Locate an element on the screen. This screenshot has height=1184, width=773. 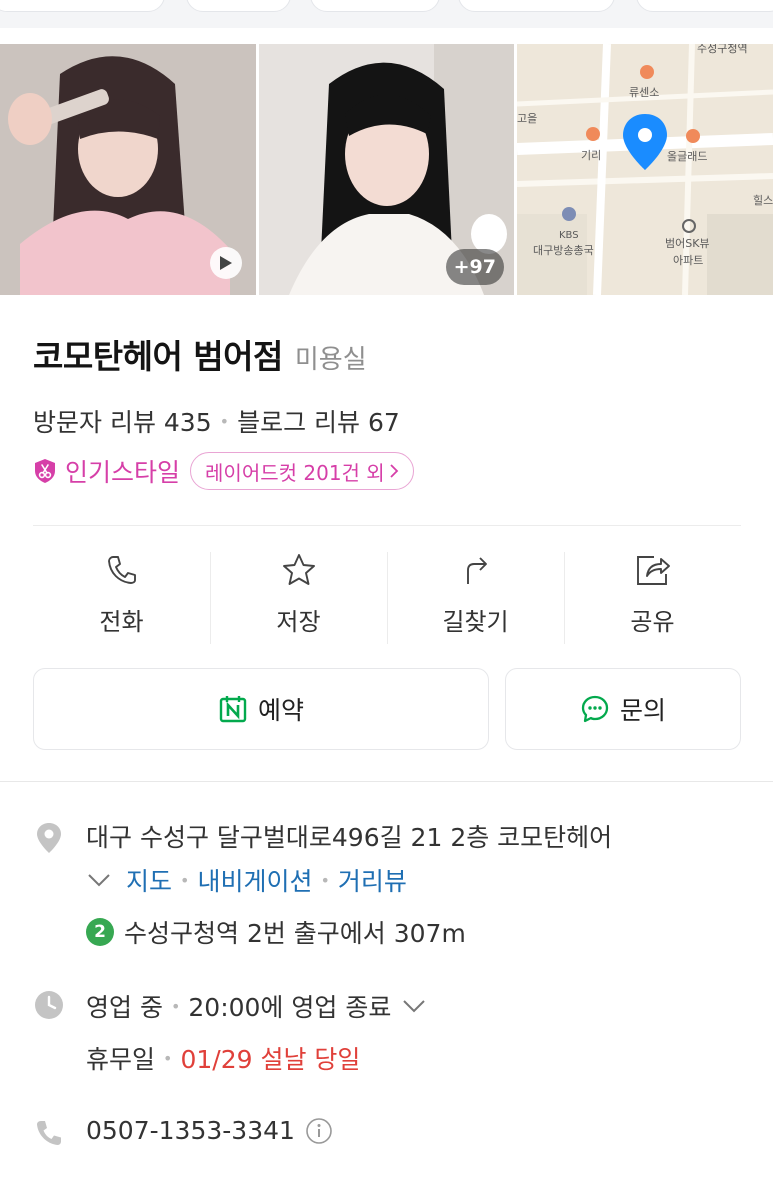
svg-text: 올글래드 is located at coordinates (687, 156).